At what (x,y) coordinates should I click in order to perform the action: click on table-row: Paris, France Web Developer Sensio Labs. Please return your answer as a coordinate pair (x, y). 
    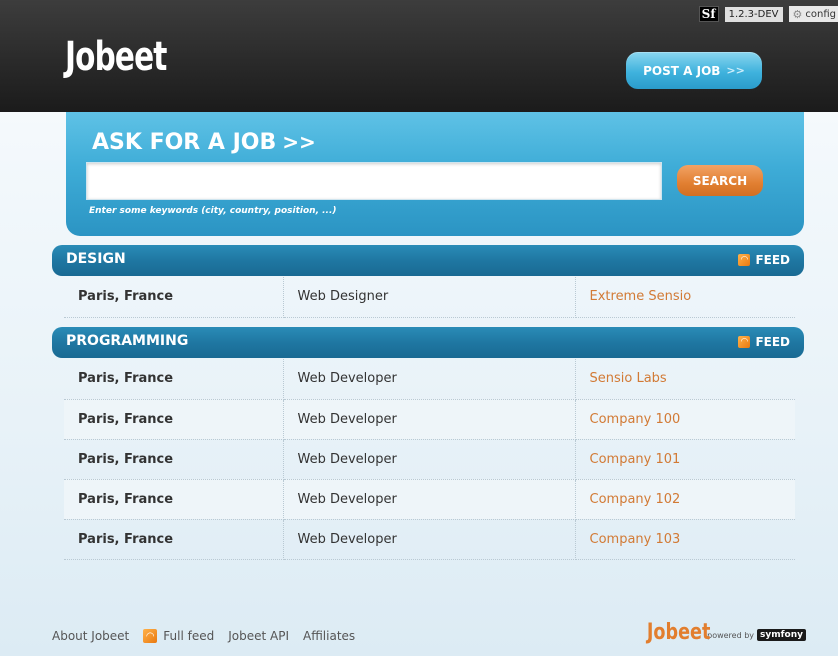
    Looking at the image, I should click on (429, 379).